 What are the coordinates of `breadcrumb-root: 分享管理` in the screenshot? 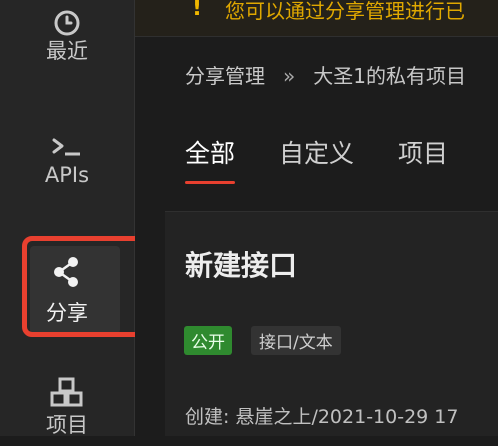 It's located at (225, 76).